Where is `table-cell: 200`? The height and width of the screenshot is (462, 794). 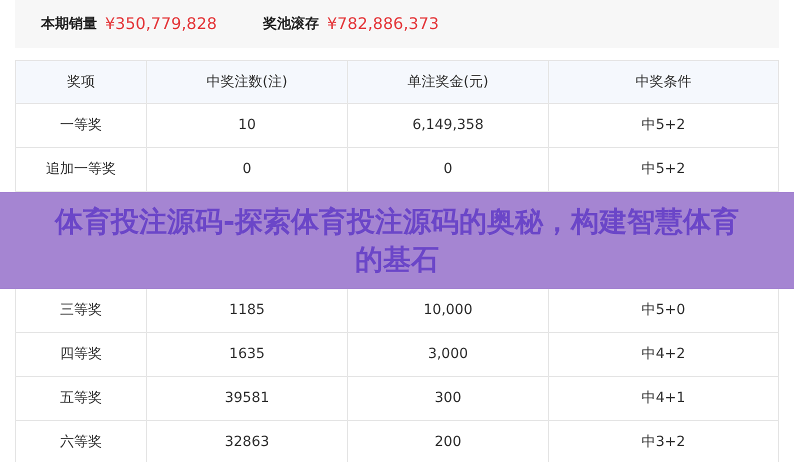
table-cell: 200 is located at coordinates (448, 441).